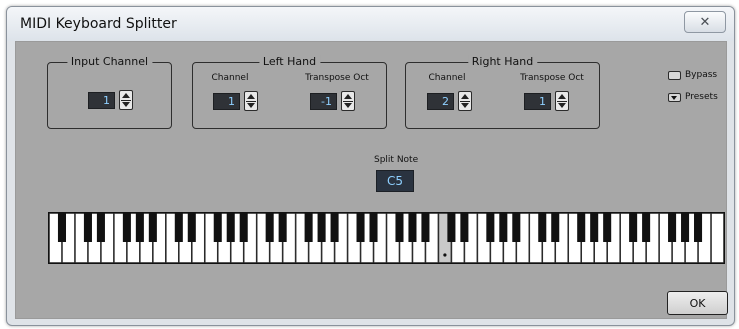 Image resolution: width=739 pixels, height=329 pixels. I want to click on presets-label: Presets, so click(701, 97).